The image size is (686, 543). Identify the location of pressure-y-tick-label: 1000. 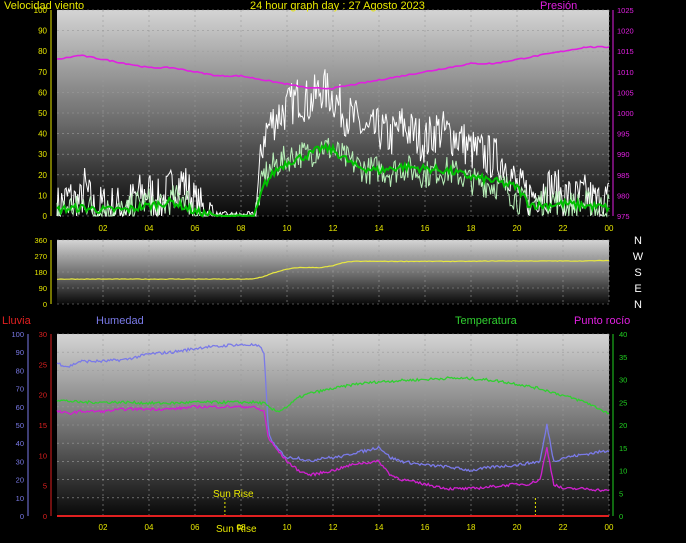
(625, 113).